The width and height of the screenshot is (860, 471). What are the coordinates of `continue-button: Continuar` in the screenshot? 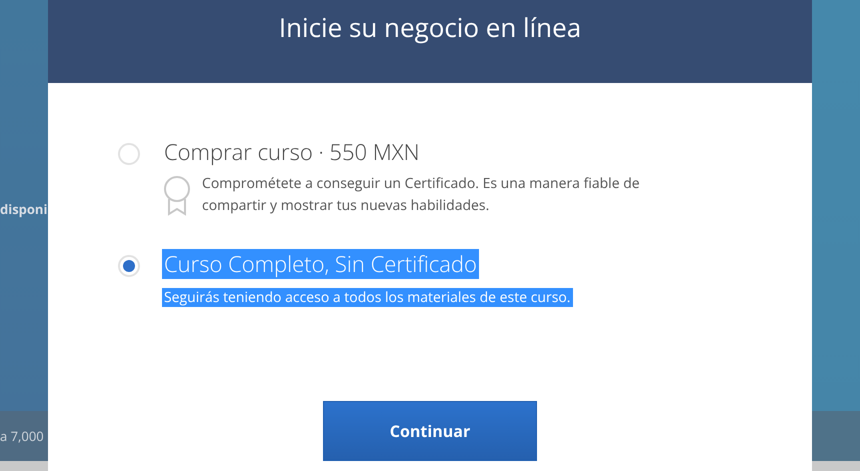 It's located at (430, 431).